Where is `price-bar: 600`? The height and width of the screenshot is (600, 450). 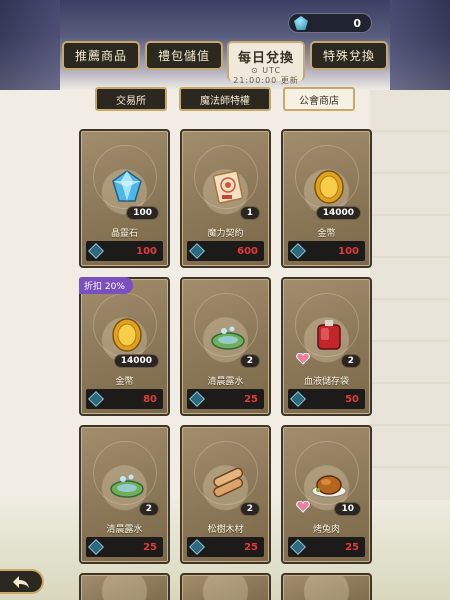 price-bar: 600 is located at coordinates (225, 251).